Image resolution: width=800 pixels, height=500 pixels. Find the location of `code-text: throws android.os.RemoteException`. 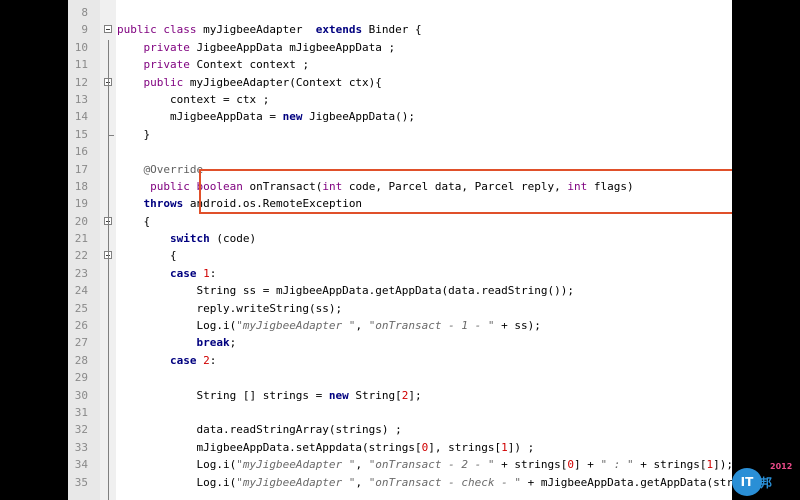

code-text: throws android.os.RemoteException is located at coordinates (240, 203).